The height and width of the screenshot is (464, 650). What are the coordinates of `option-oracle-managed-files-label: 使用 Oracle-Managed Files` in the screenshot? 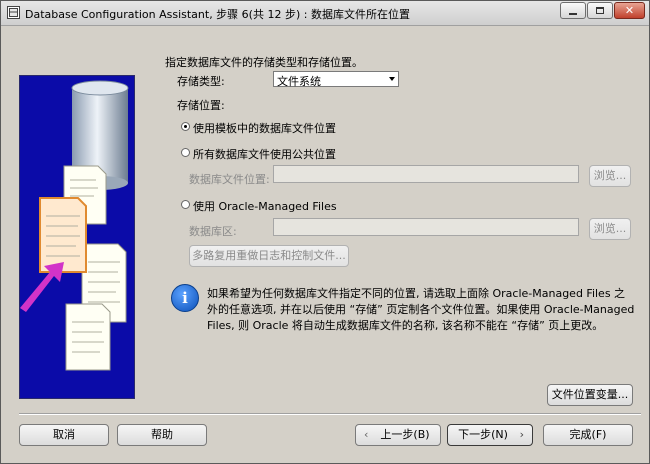 It's located at (265, 206).